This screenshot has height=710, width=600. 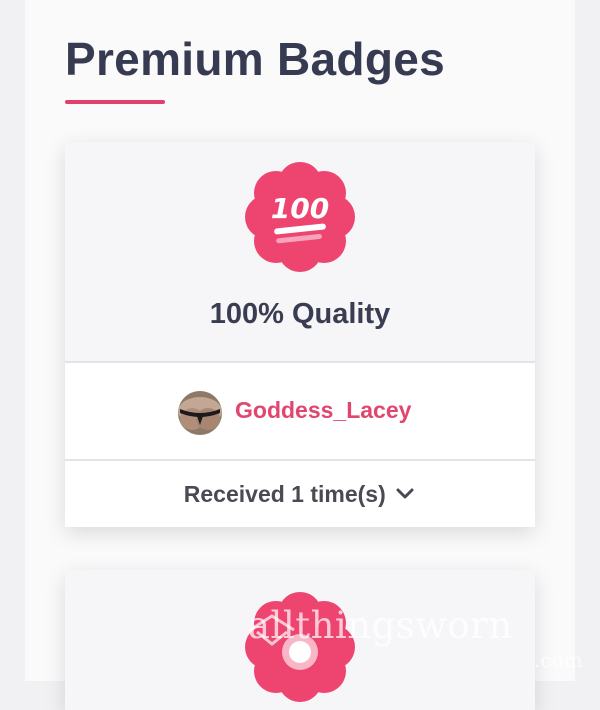 I want to click on badge-name: 100% Quality, so click(x=300, y=314).